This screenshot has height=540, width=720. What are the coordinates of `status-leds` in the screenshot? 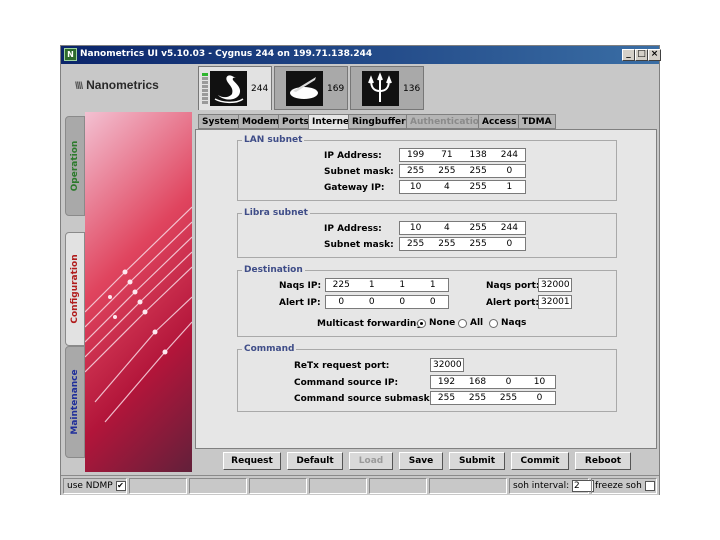 It's located at (205, 89).